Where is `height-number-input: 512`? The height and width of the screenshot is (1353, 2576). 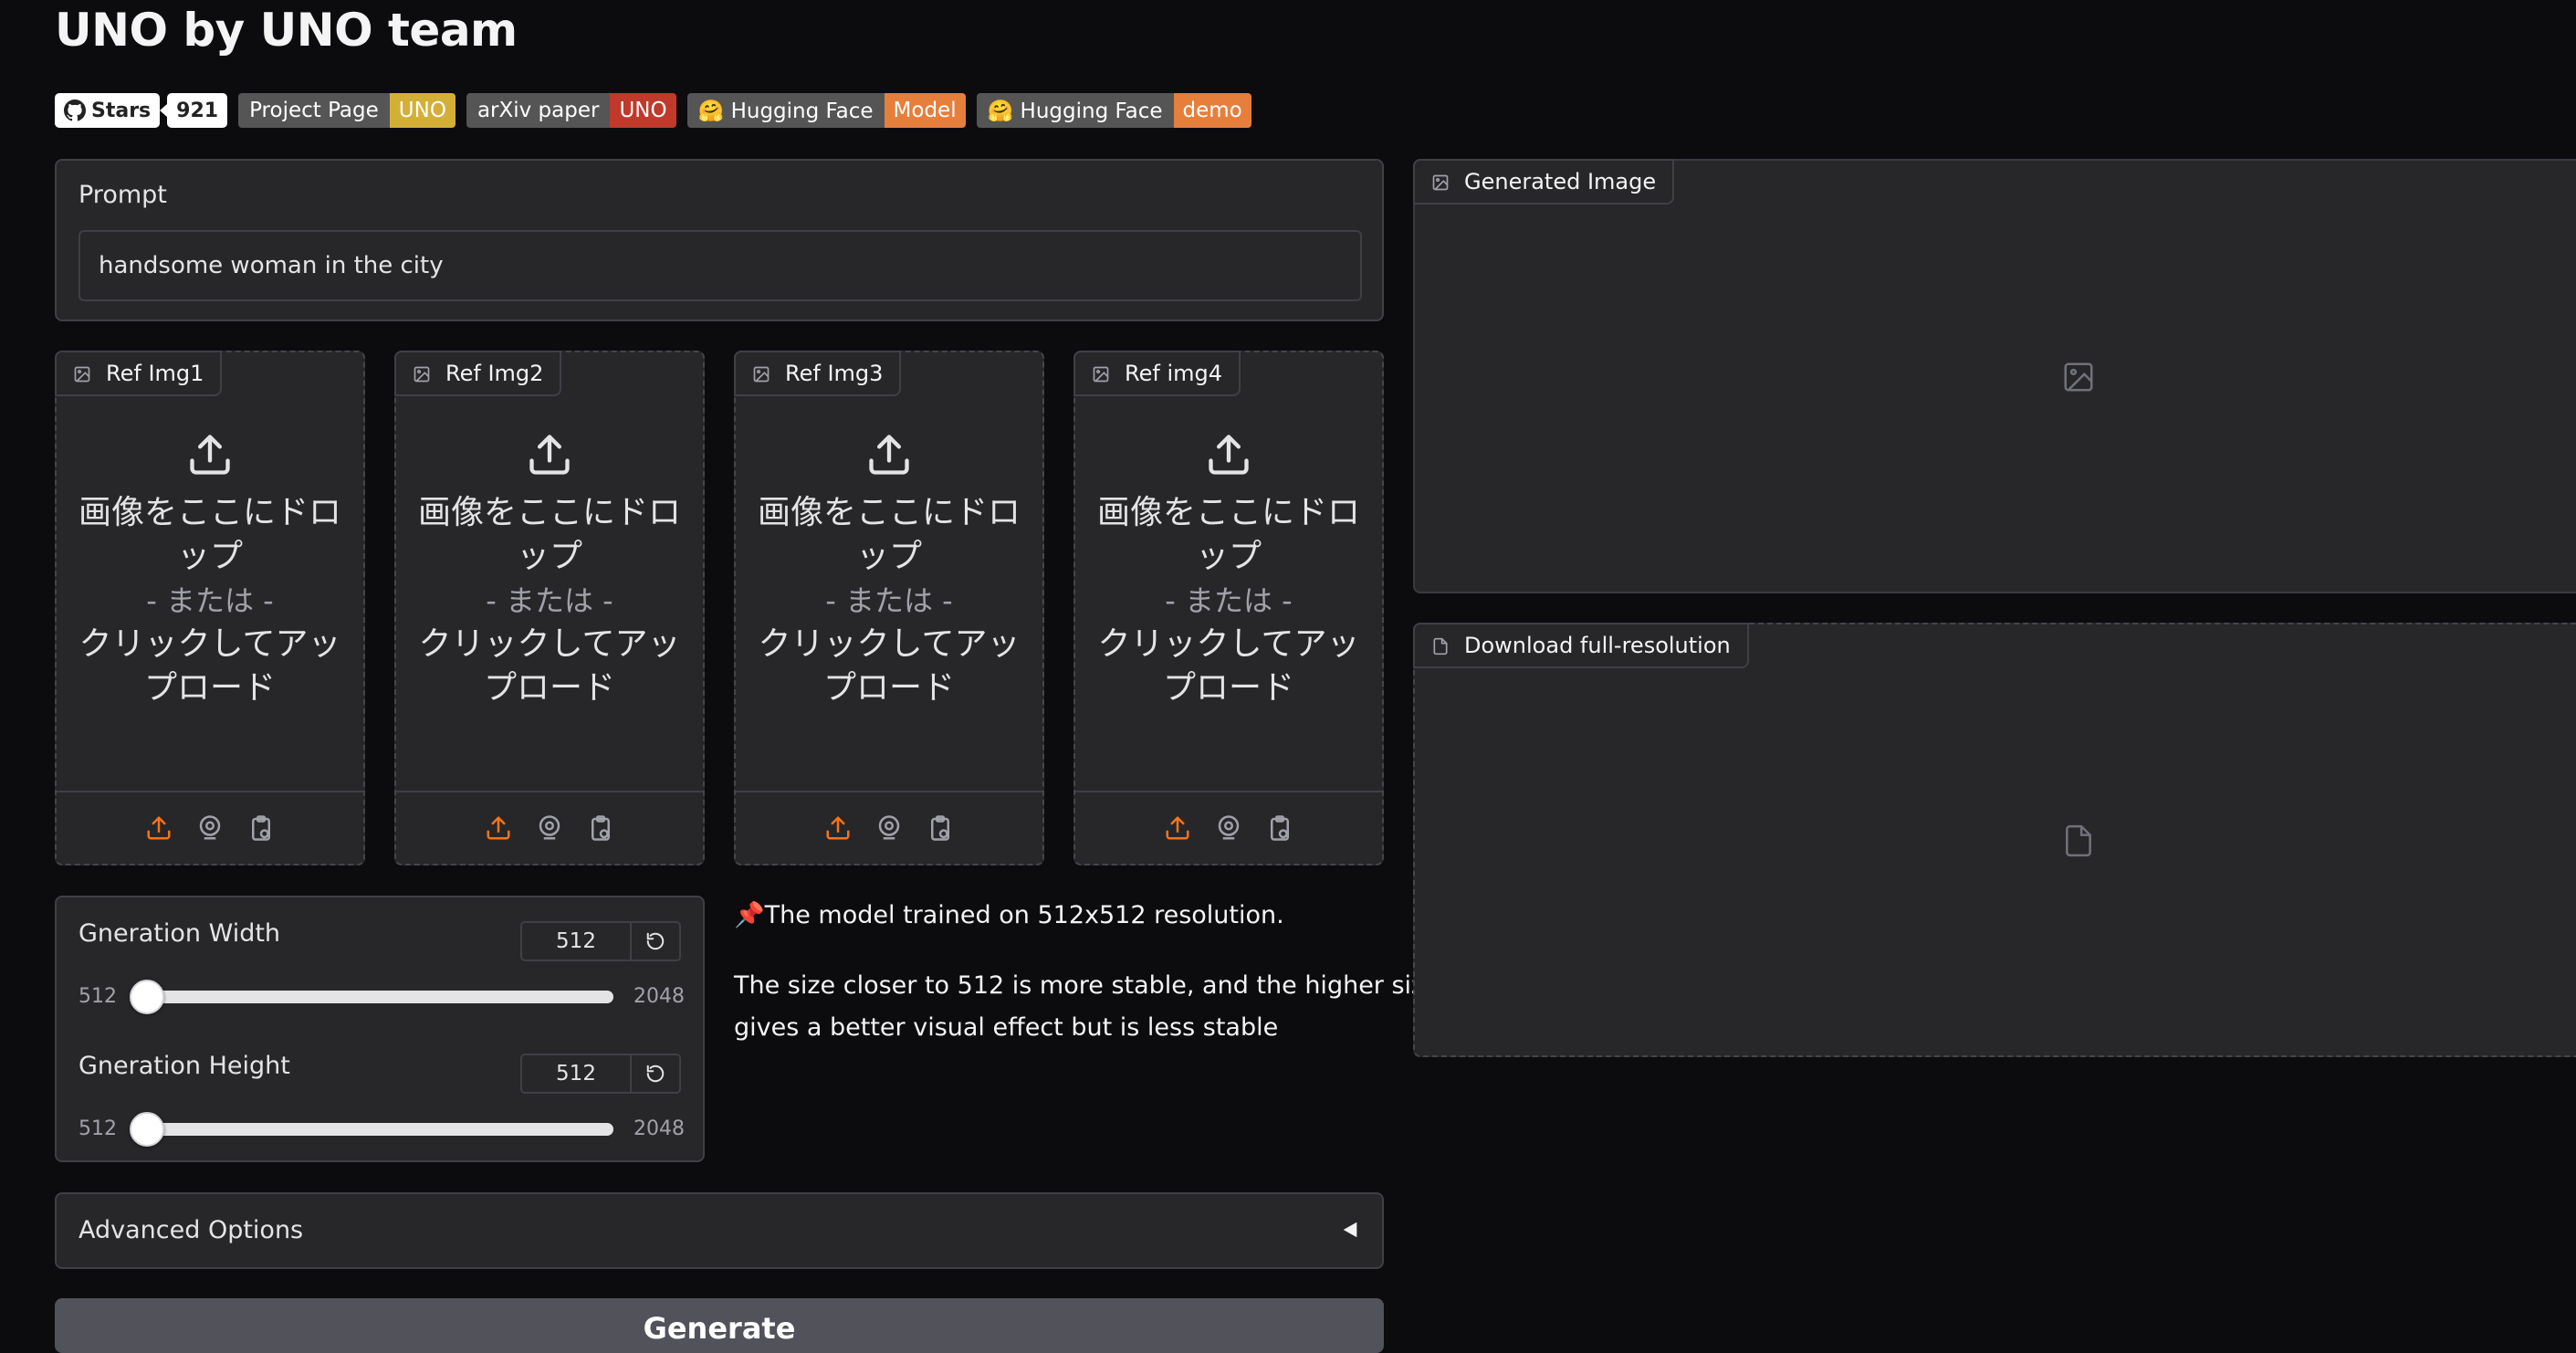
height-number-input: 512 is located at coordinates (600, 1074).